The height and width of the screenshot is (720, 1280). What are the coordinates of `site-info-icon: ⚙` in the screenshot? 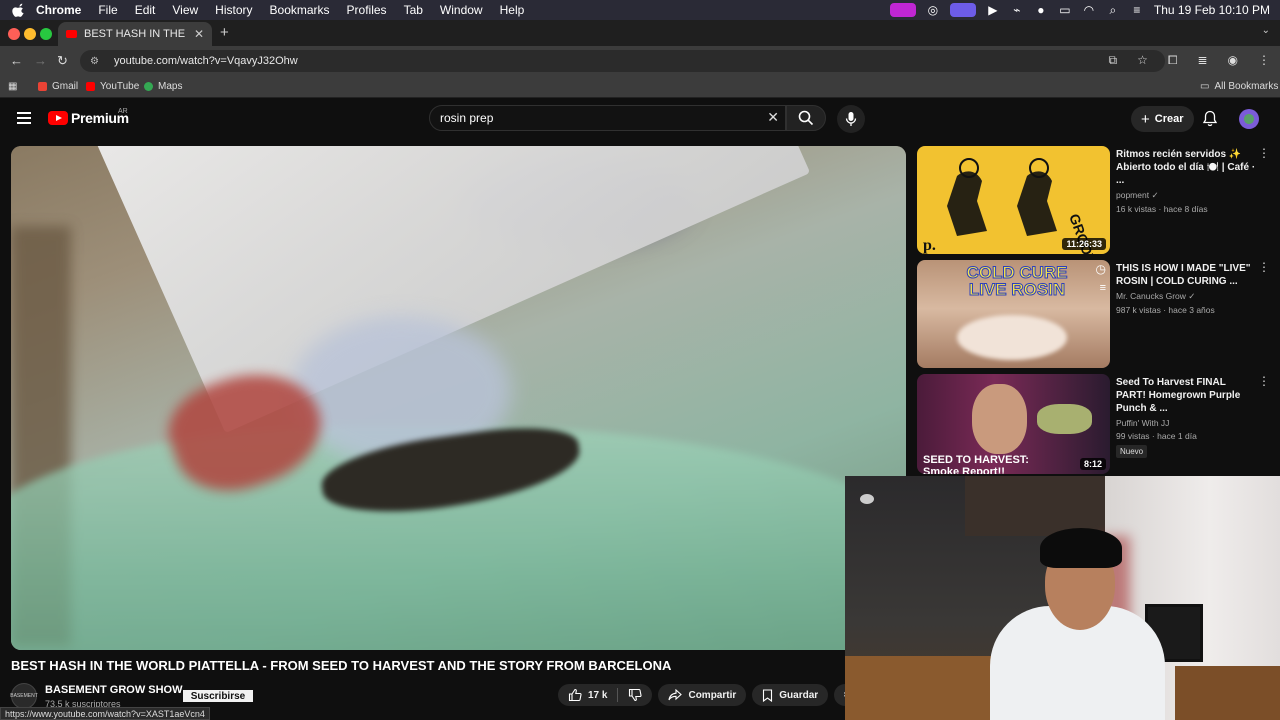 It's located at (96, 61).